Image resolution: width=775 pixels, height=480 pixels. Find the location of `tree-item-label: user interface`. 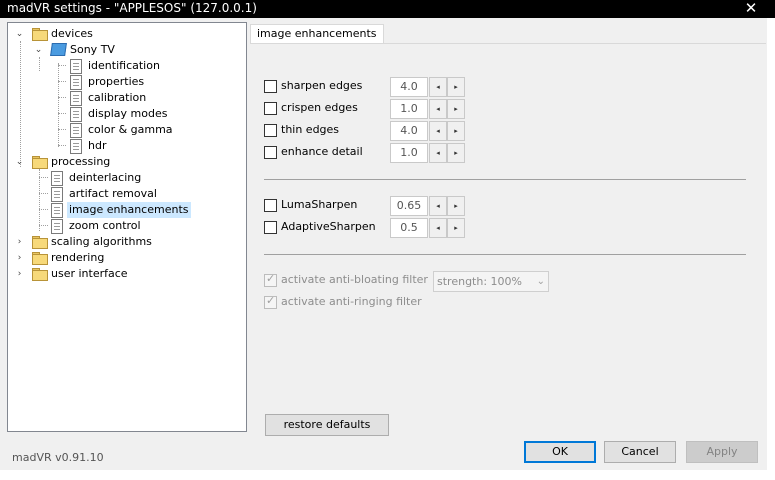

tree-item-label: user interface is located at coordinates (89, 273).